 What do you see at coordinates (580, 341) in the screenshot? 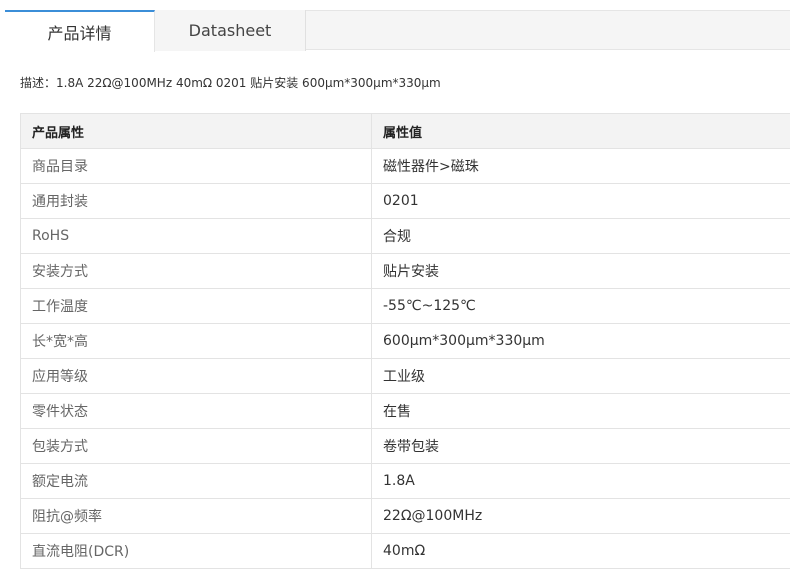
I see `attribute-value: 600μm*300μm*330μm` at bounding box center [580, 341].